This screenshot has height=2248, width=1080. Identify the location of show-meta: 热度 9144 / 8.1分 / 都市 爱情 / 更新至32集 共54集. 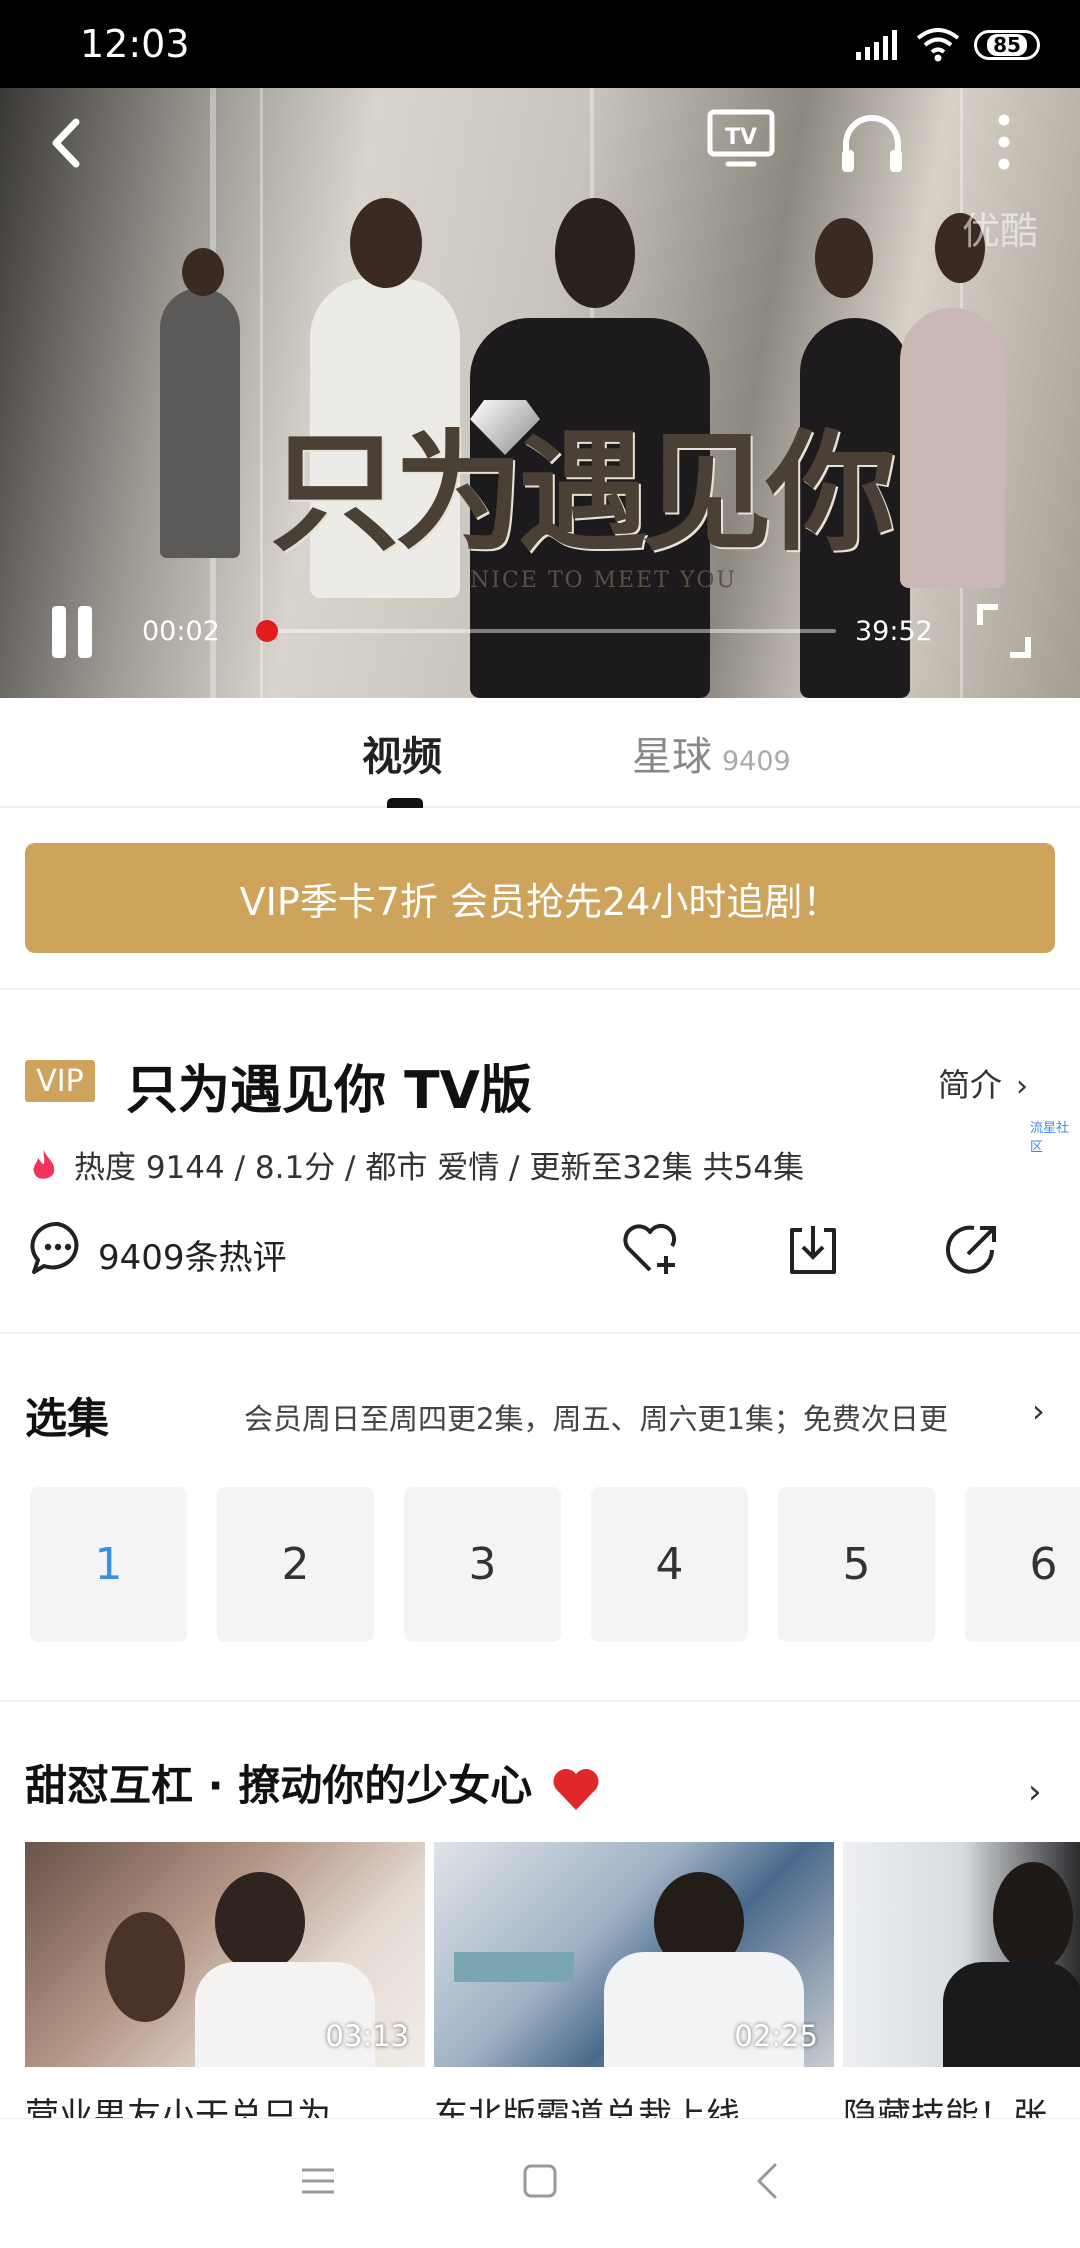
(417, 1164).